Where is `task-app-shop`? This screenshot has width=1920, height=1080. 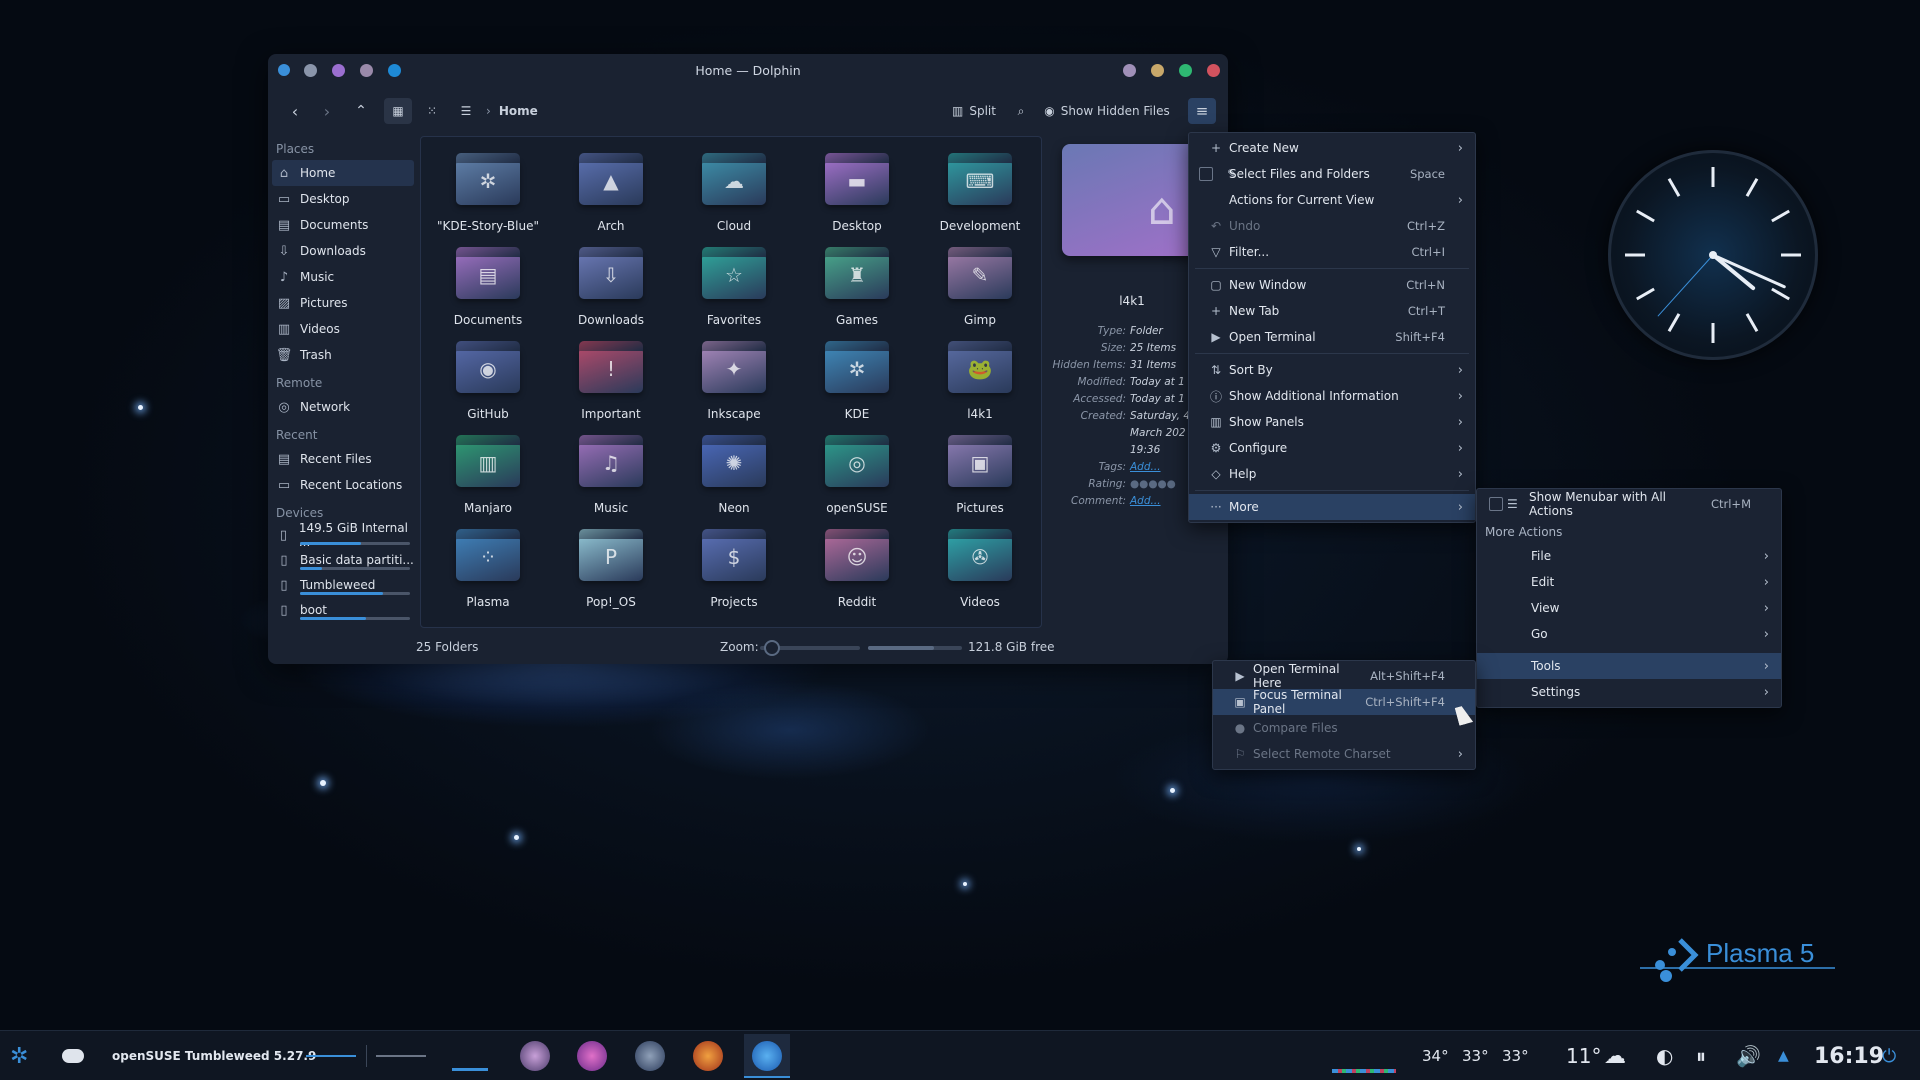 task-app-shop is located at coordinates (592, 1056).